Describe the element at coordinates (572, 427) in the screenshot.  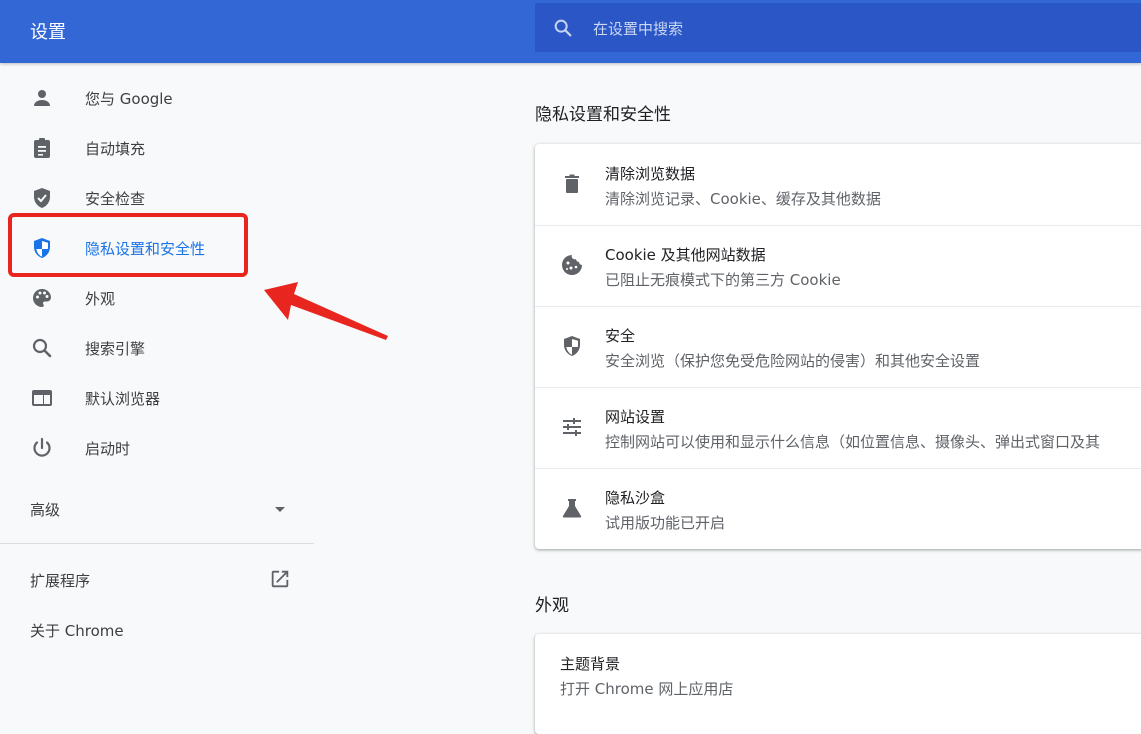
I see `tune-icon` at that location.